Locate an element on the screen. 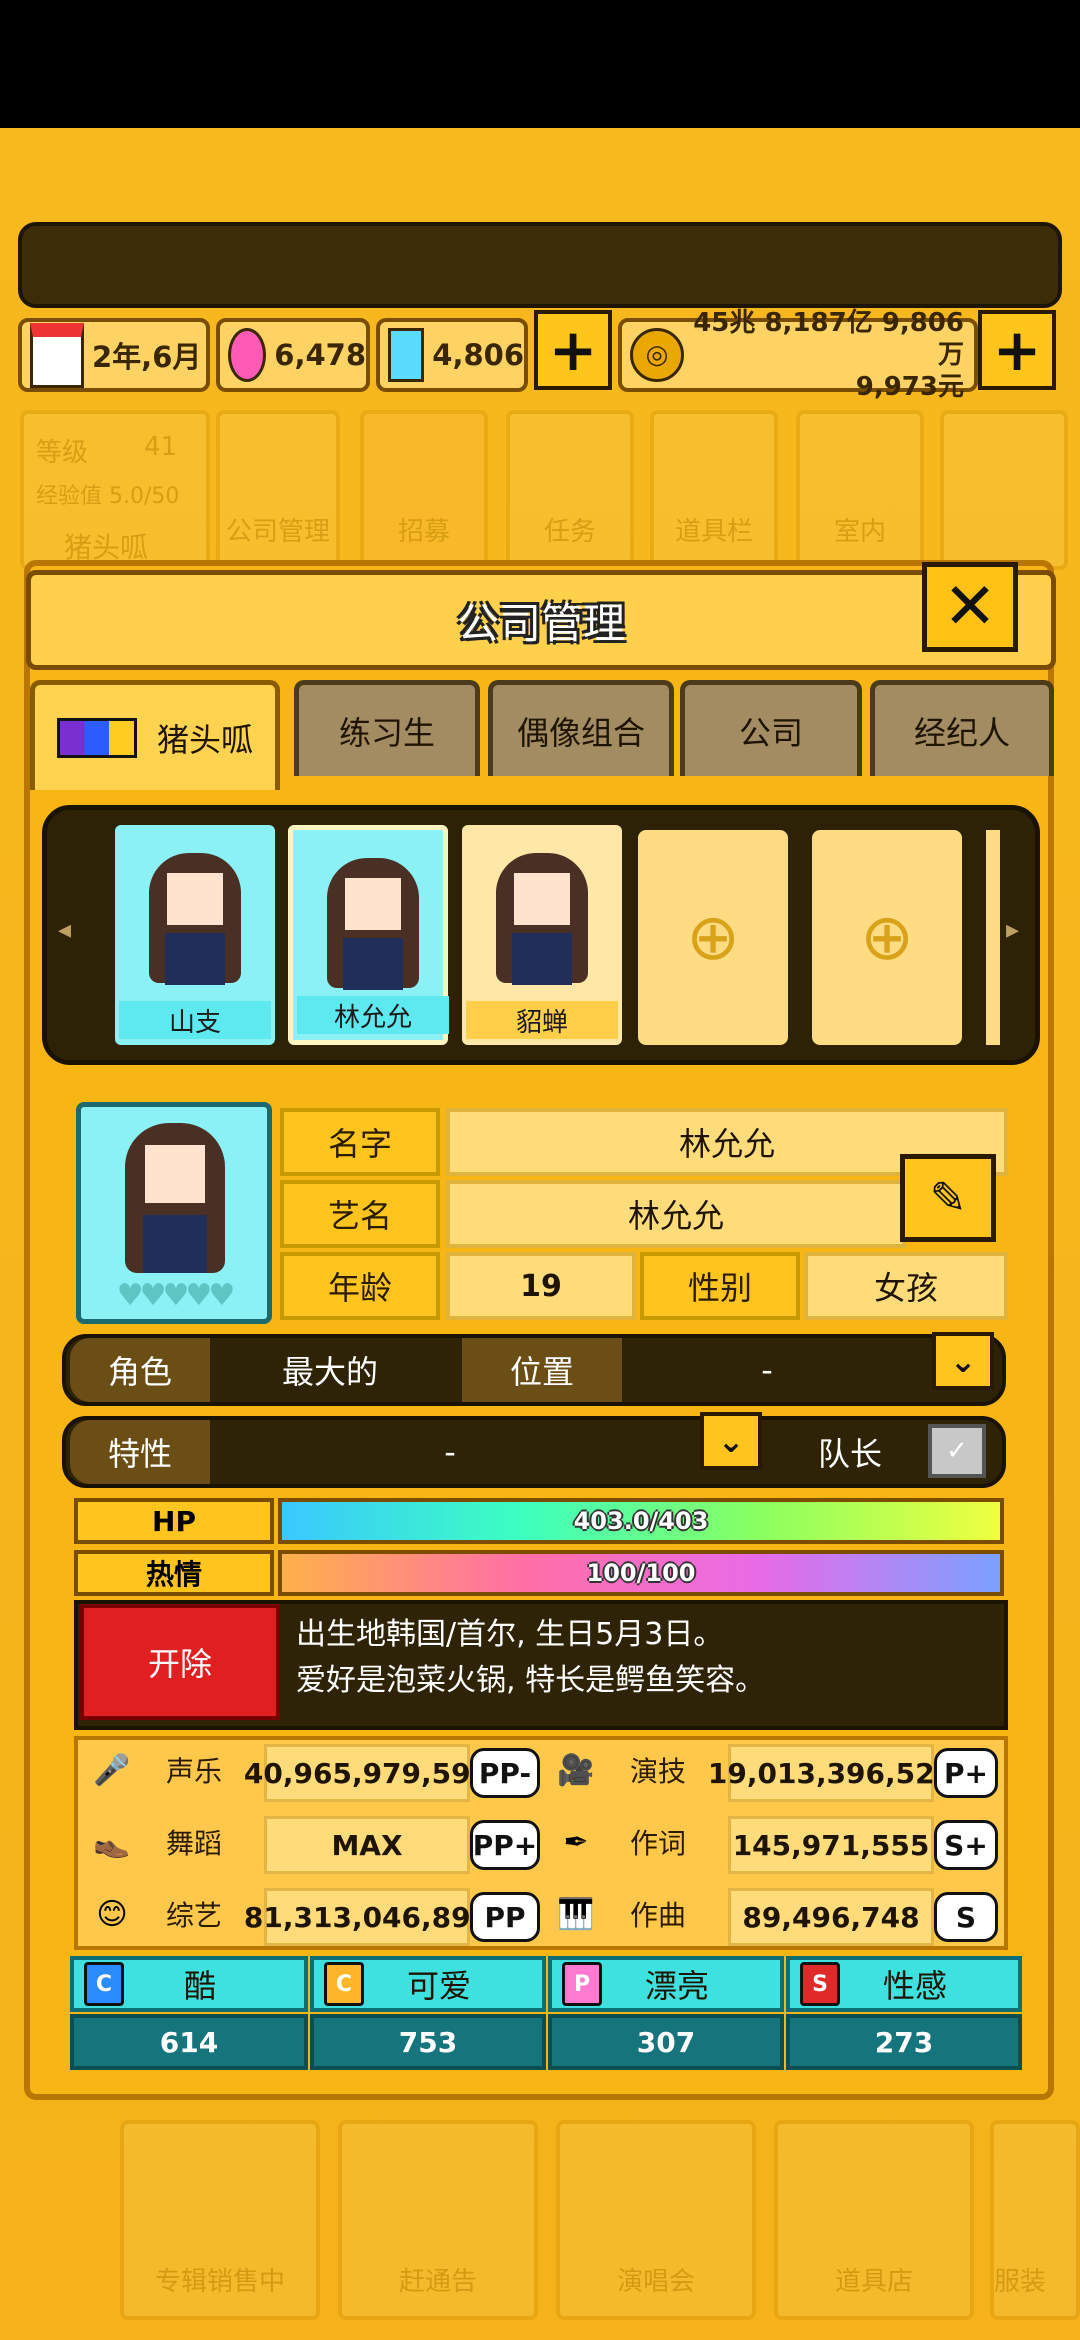 This screenshot has height=2340, width=1080. member-card-selected: 林允允 is located at coordinates (368, 935).